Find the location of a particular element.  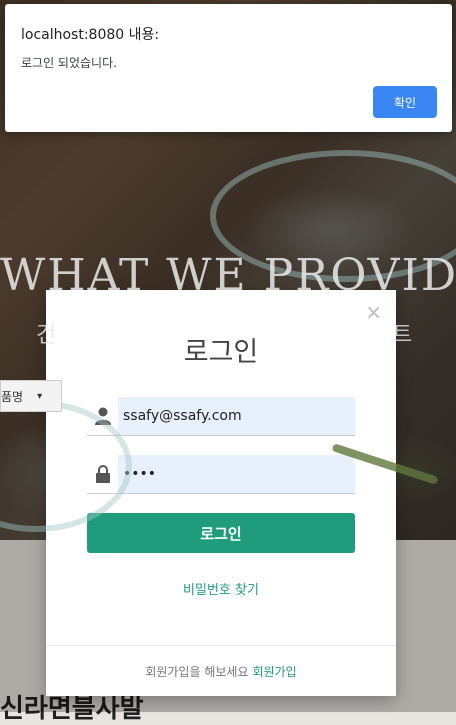

signup-prompt: 회원가입을 해보세요 is located at coordinates (197, 671).